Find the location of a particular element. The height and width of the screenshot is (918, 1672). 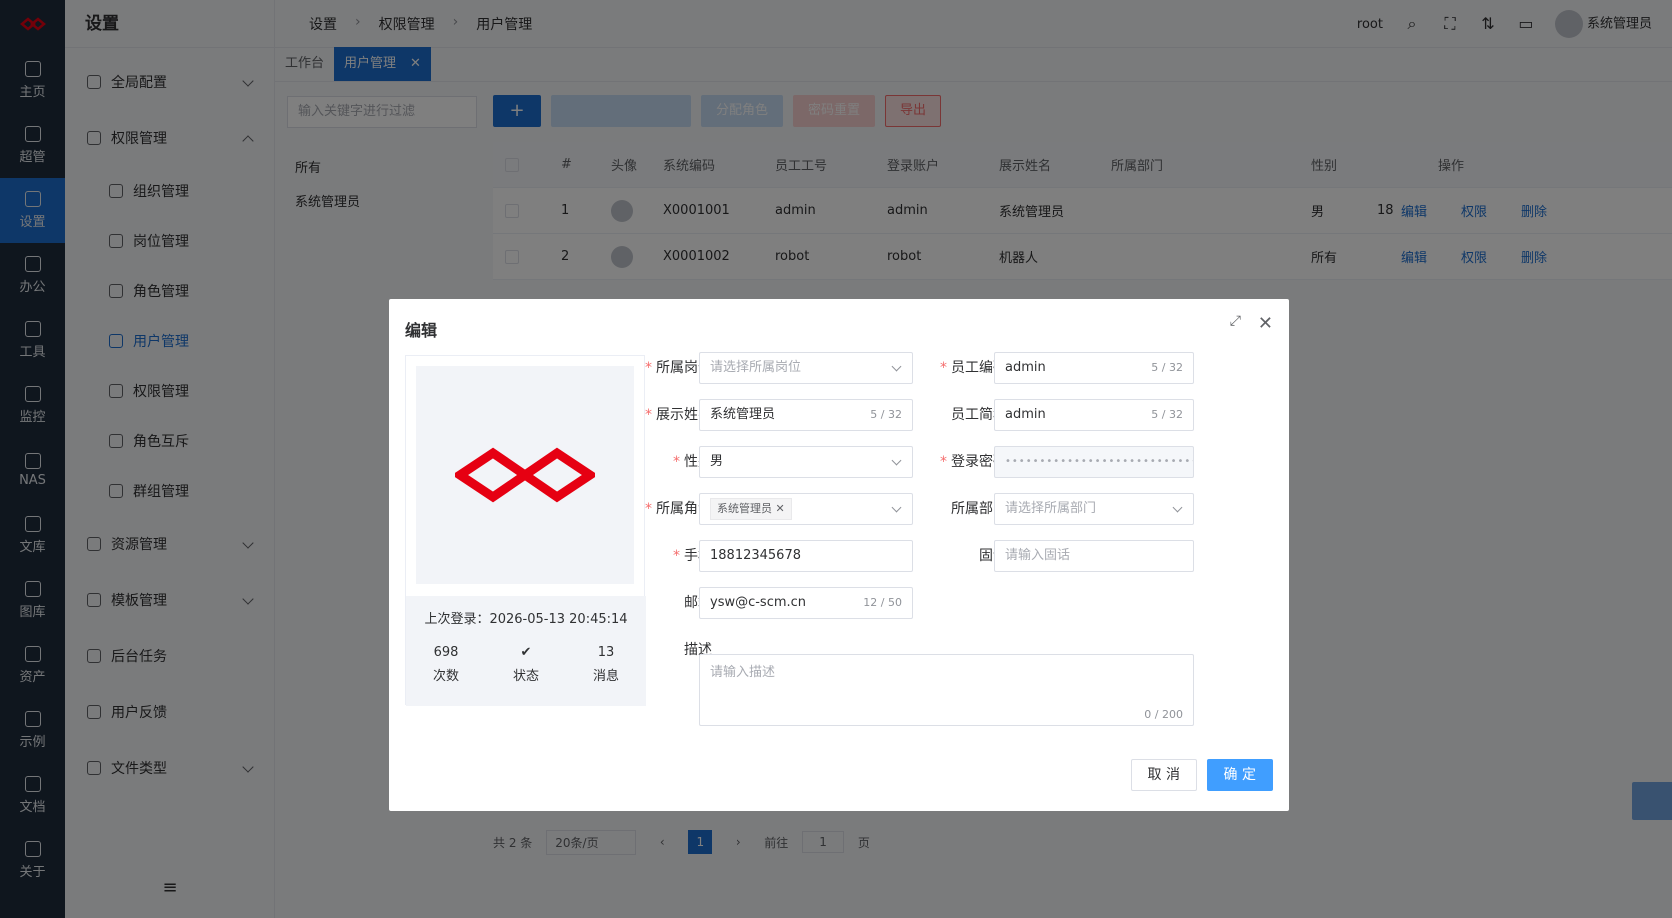

dialog-title: 编辑 is located at coordinates (421, 330).